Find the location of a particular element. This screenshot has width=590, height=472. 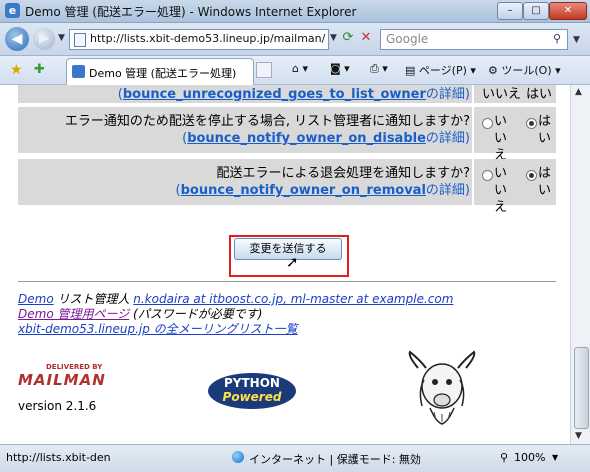

version-text: version 2.1.6 is located at coordinates (57, 406).